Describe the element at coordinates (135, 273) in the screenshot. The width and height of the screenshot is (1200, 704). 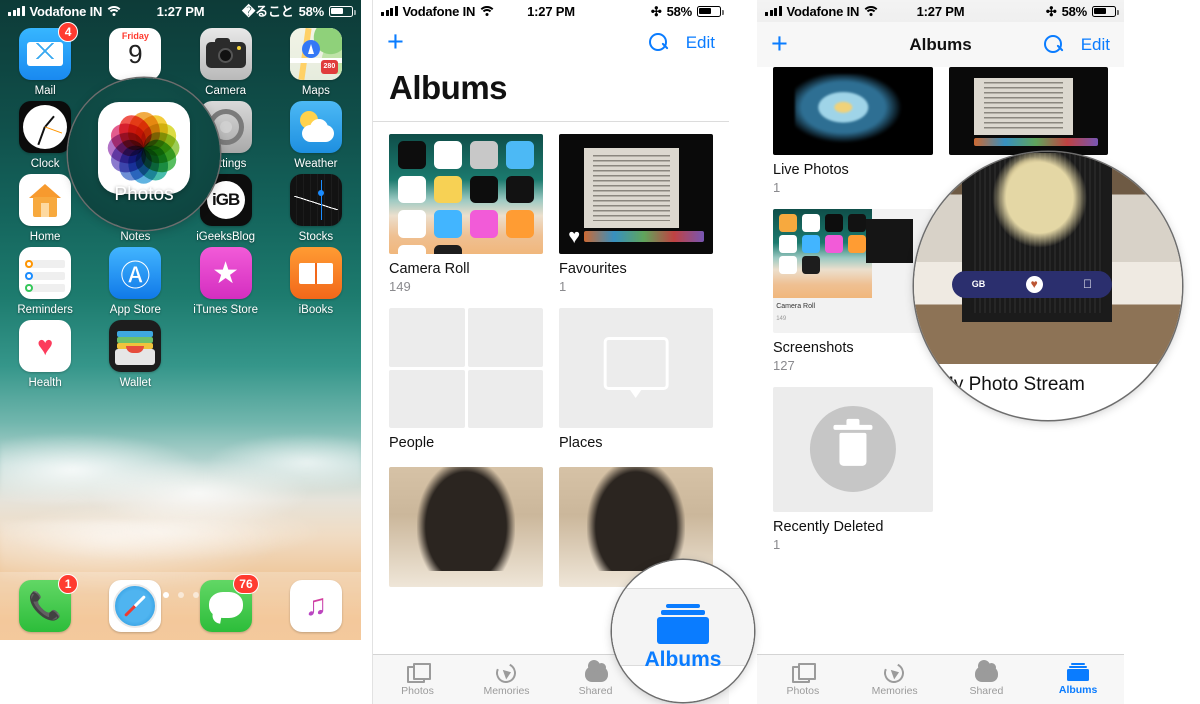
I see `app-store-icon: Ⓐ` at that location.